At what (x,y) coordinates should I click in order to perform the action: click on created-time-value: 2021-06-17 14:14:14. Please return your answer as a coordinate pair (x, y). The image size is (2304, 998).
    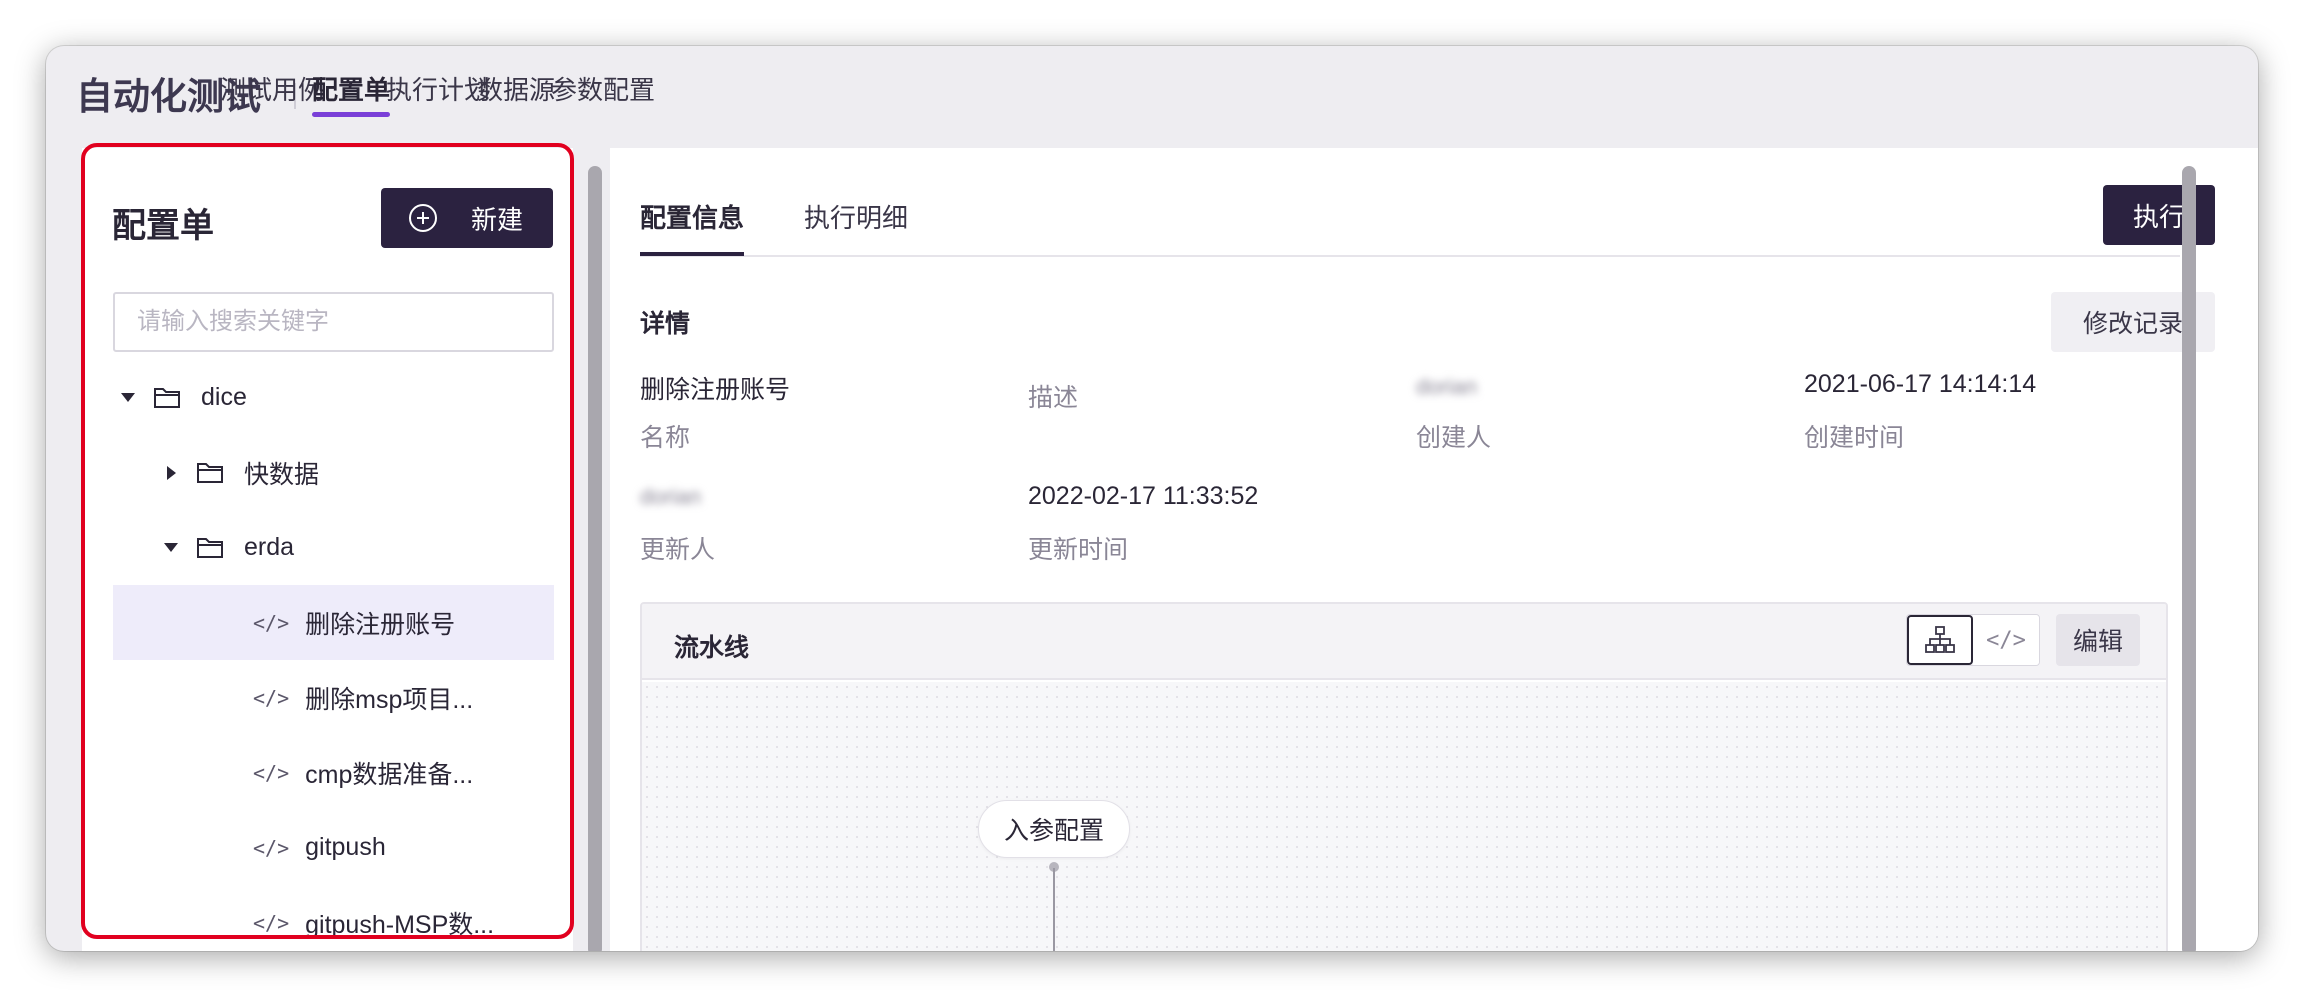
    Looking at the image, I should click on (1920, 384).